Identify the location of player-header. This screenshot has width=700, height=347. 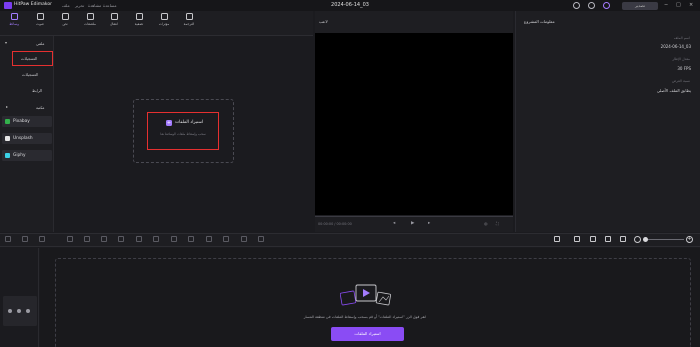
(414, 22).